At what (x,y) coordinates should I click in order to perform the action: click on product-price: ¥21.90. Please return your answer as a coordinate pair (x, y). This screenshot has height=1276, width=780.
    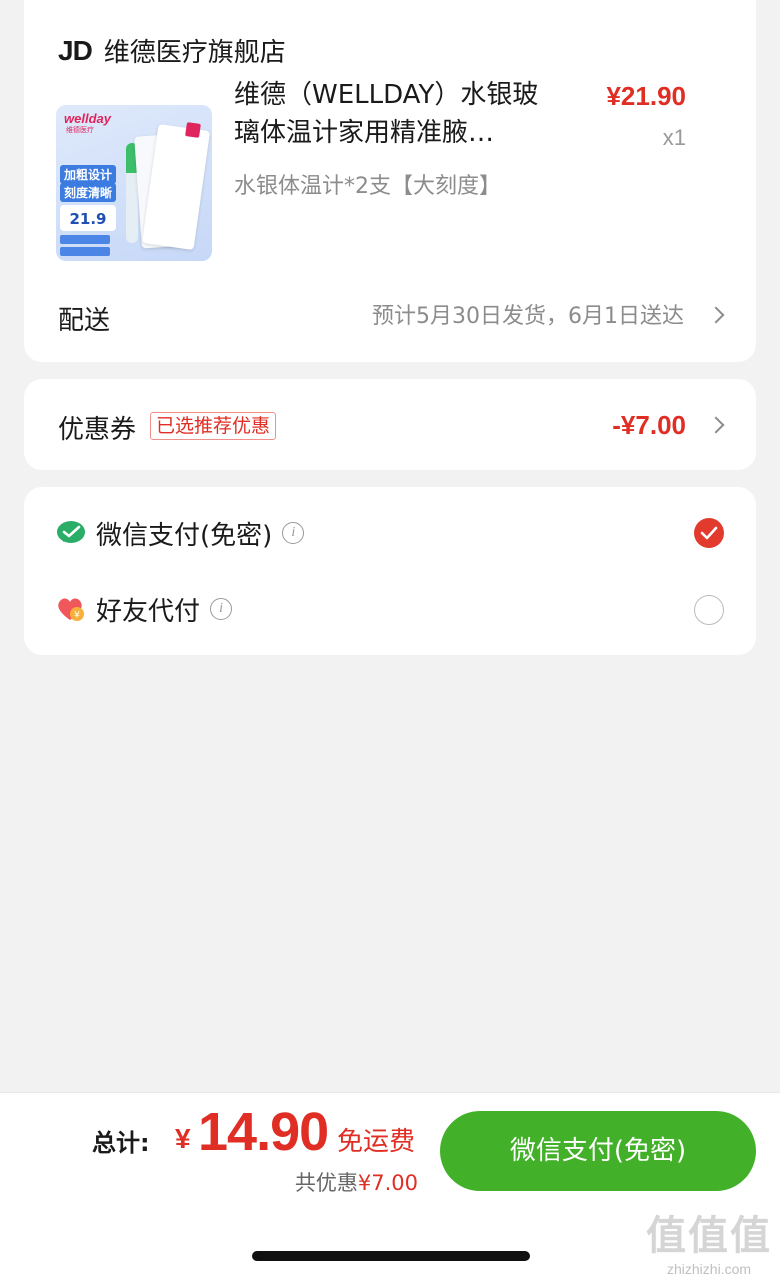
    Looking at the image, I should click on (646, 96).